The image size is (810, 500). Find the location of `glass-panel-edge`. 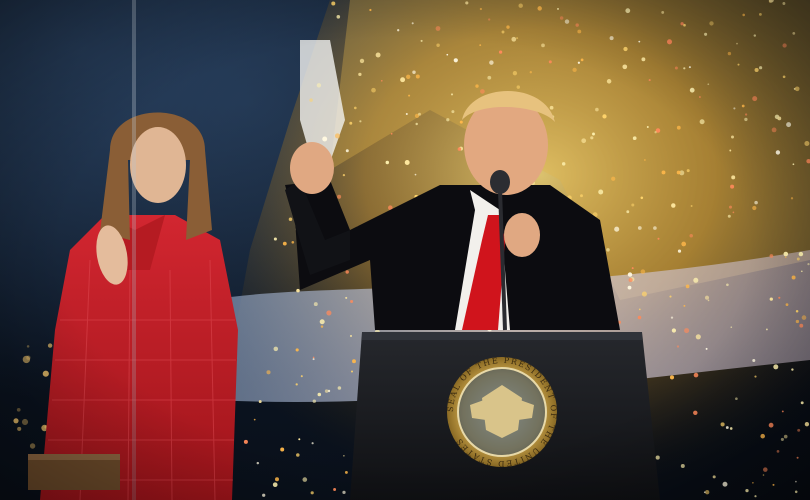

glass-panel-edge is located at coordinates (134, 250).